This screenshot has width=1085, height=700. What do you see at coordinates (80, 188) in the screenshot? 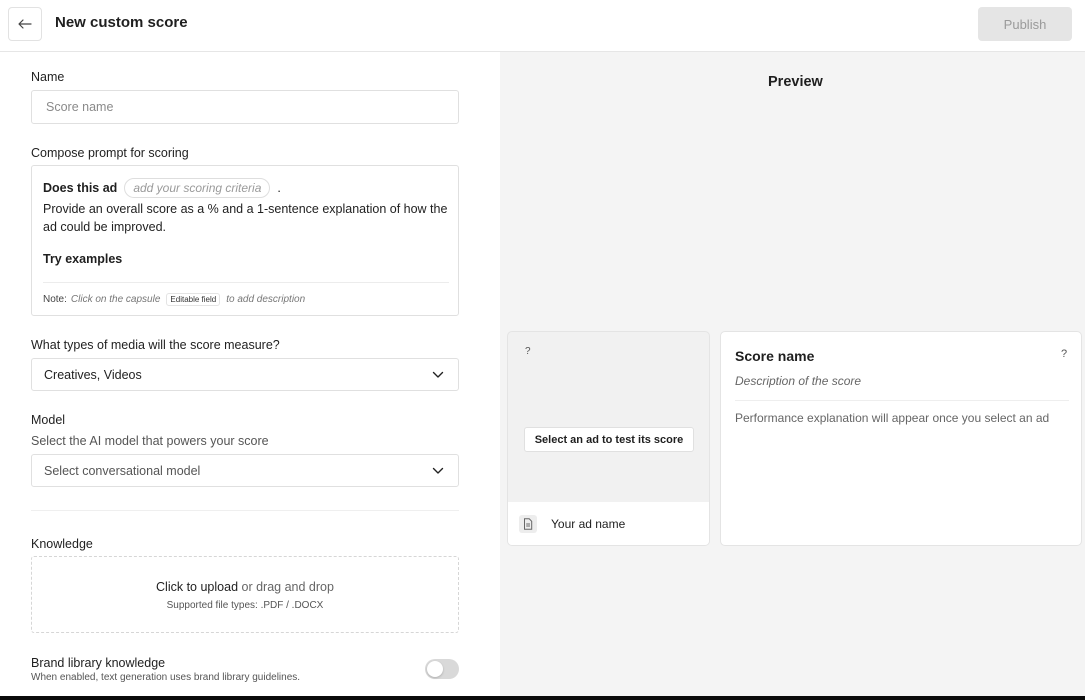
I see `prompt-lead: Does this ad` at bounding box center [80, 188].